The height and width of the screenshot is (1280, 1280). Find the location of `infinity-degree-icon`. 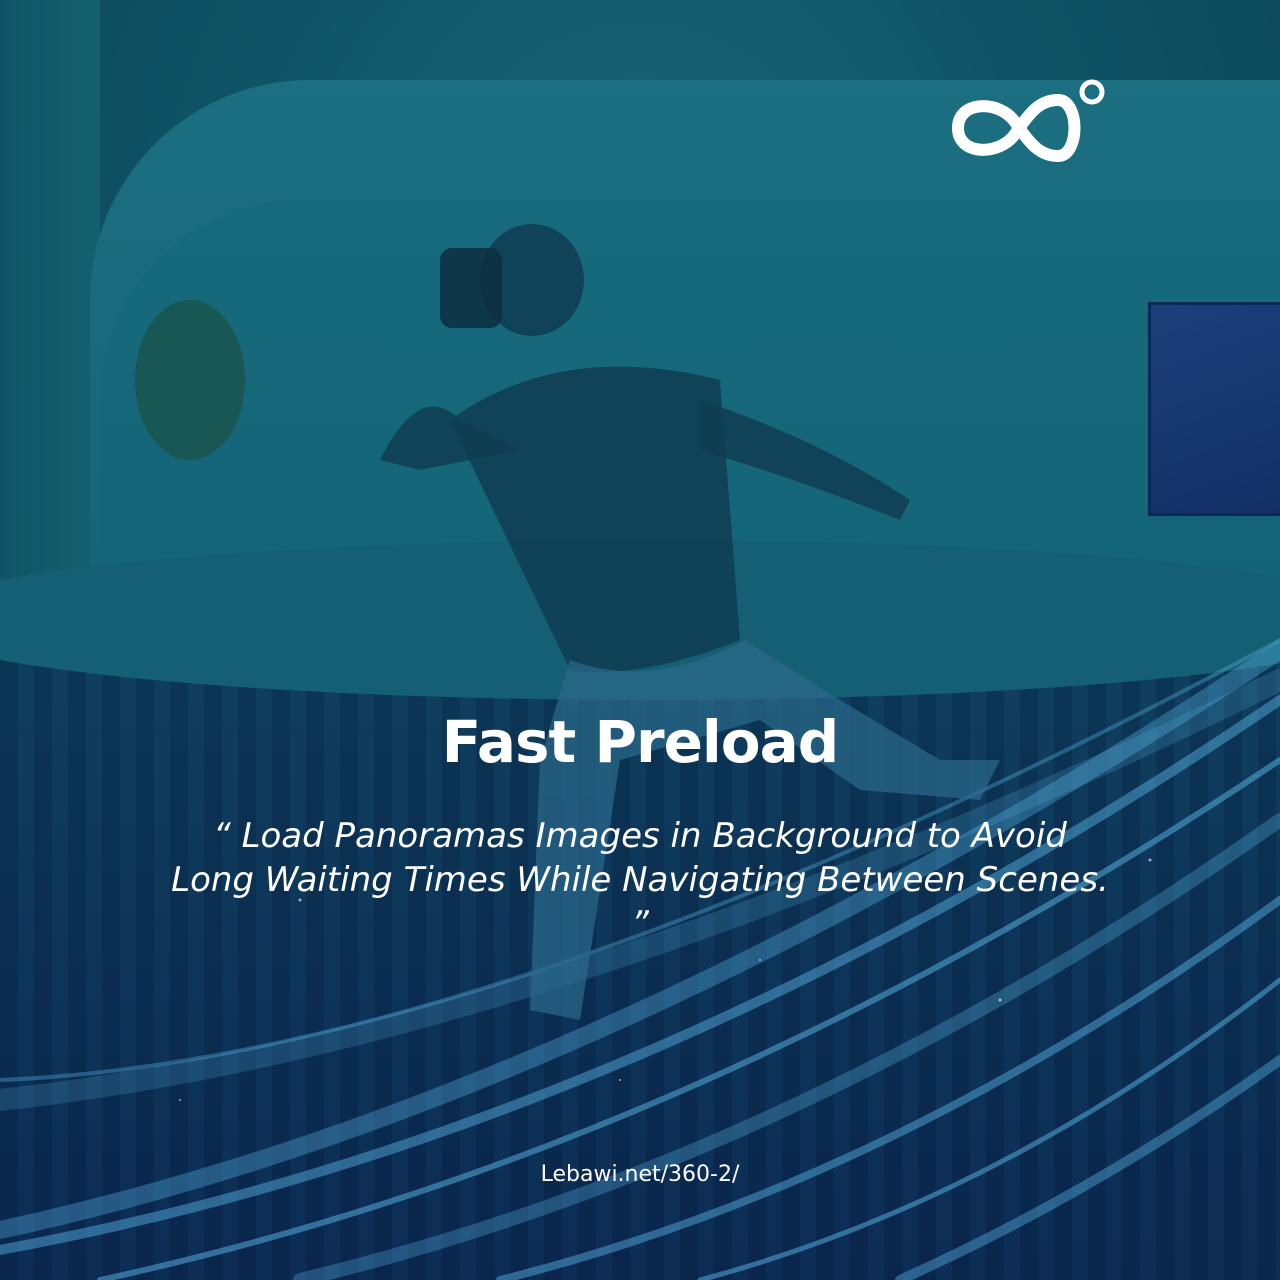

infinity-degree-icon is located at coordinates (1028, 121).